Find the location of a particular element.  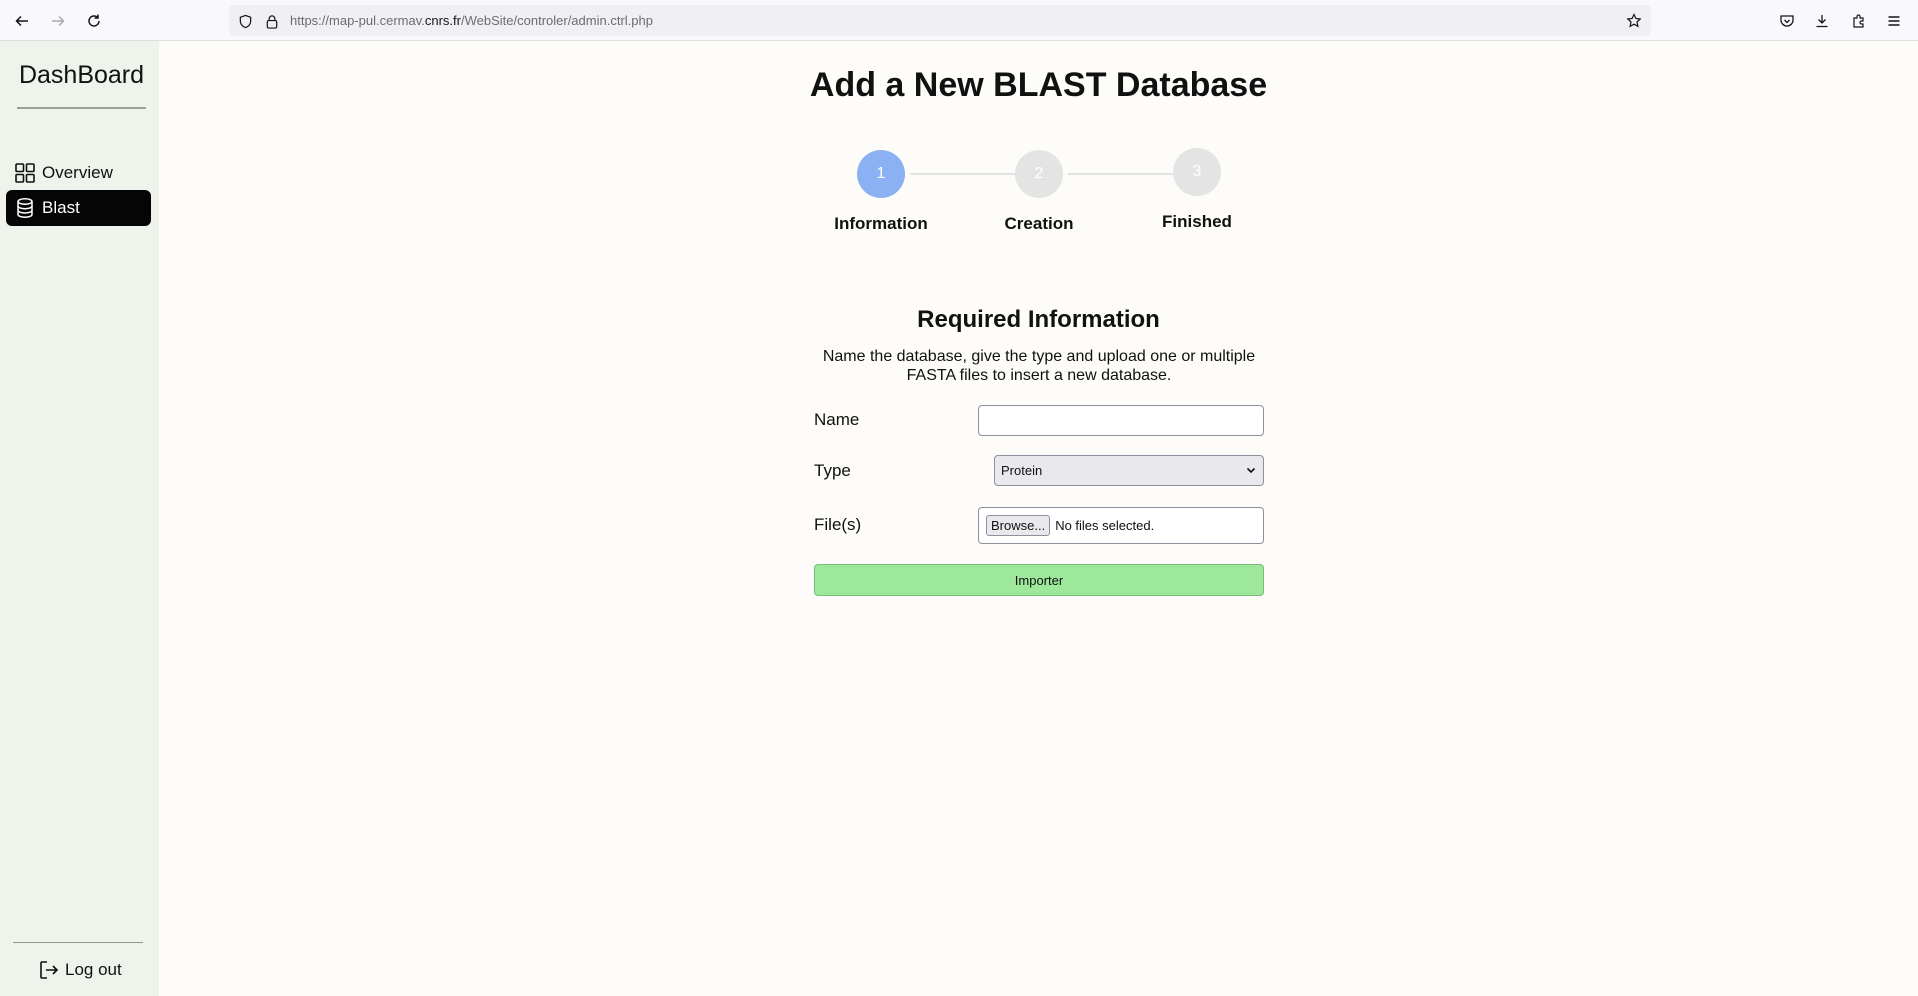

pocket-button is located at coordinates (1787, 21).